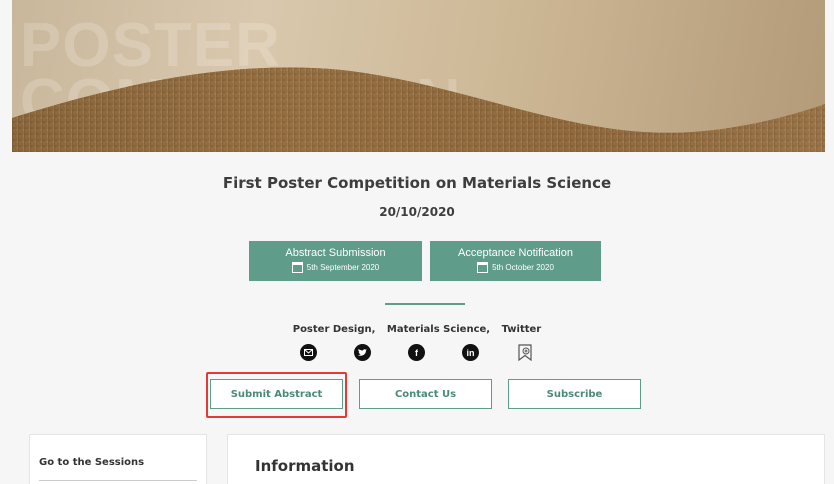  What do you see at coordinates (438, 329) in the screenshot?
I see `keyword-link: Materials Science,` at bounding box center [438, 329].